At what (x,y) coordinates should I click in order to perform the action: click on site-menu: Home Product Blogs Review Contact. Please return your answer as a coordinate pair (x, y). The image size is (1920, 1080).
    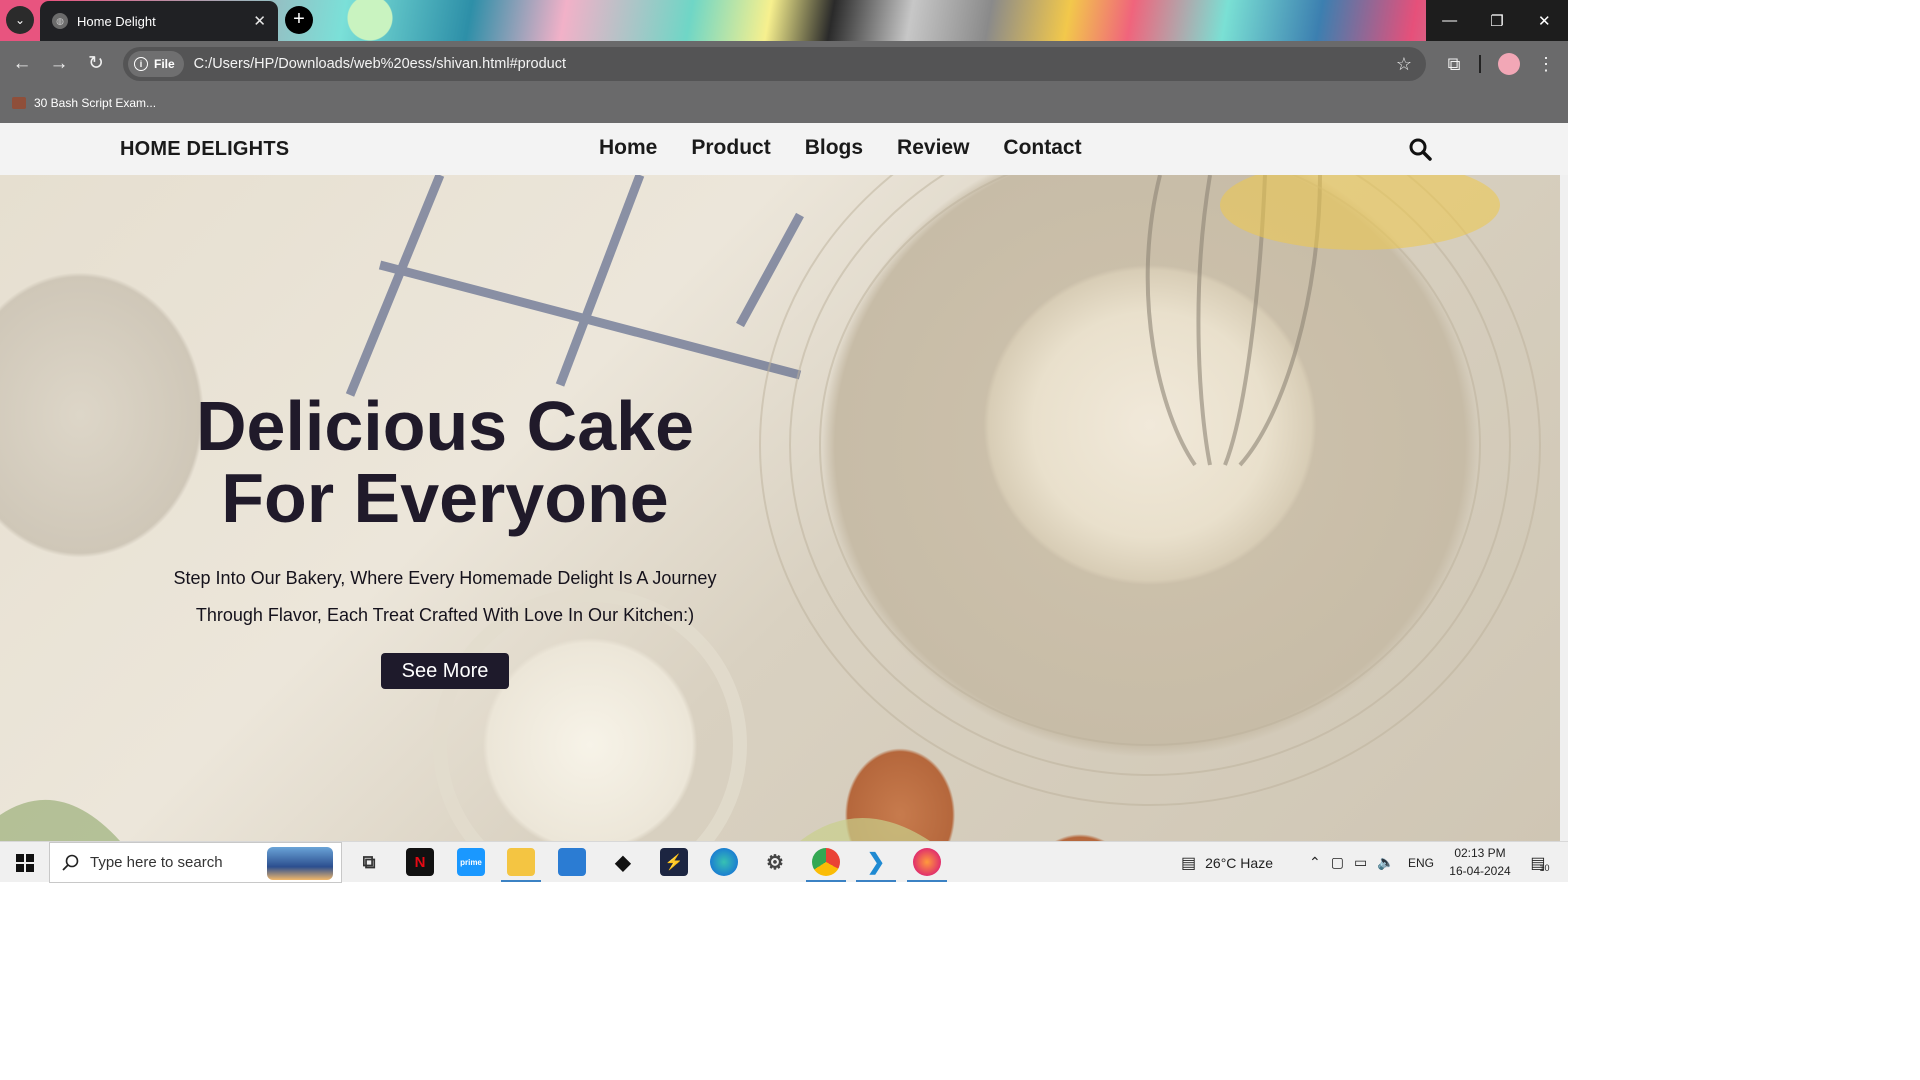
    Looking at the image, I should click on (840, 148).